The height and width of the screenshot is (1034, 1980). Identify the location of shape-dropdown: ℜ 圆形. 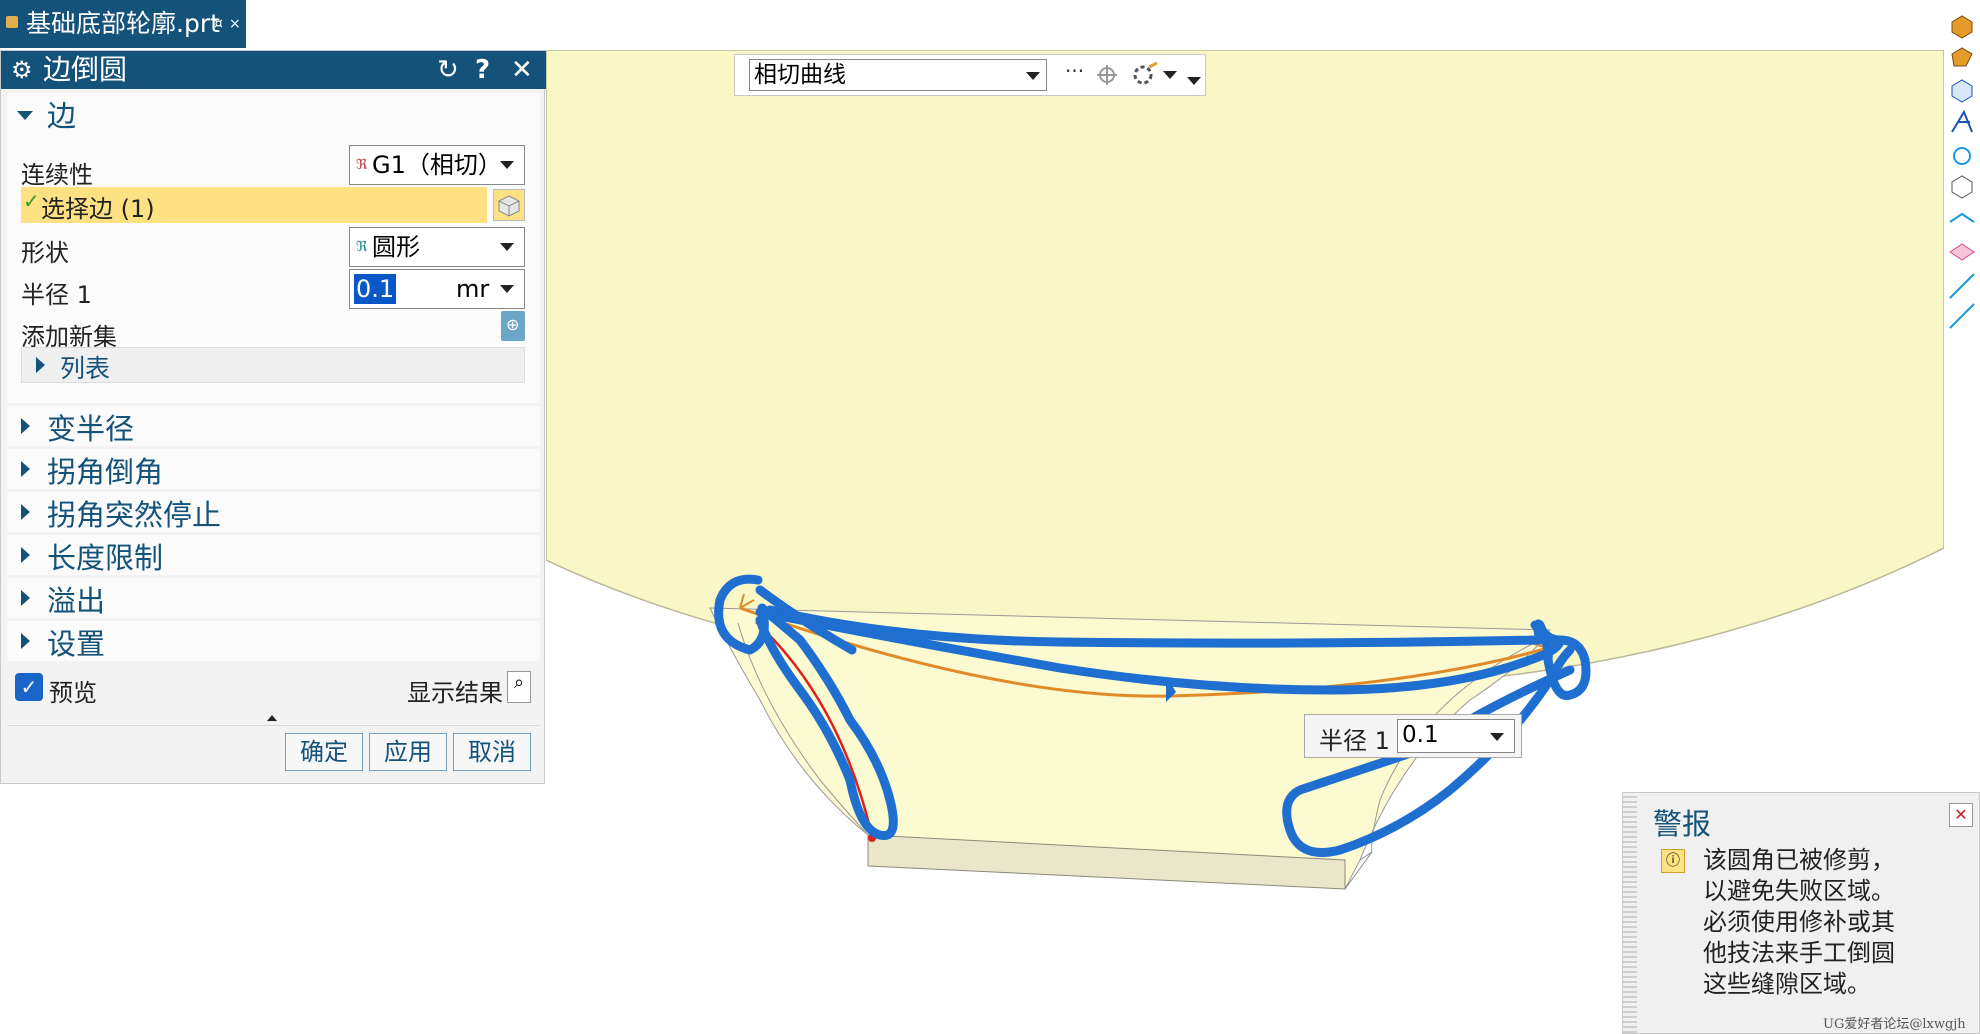
(437, 247).